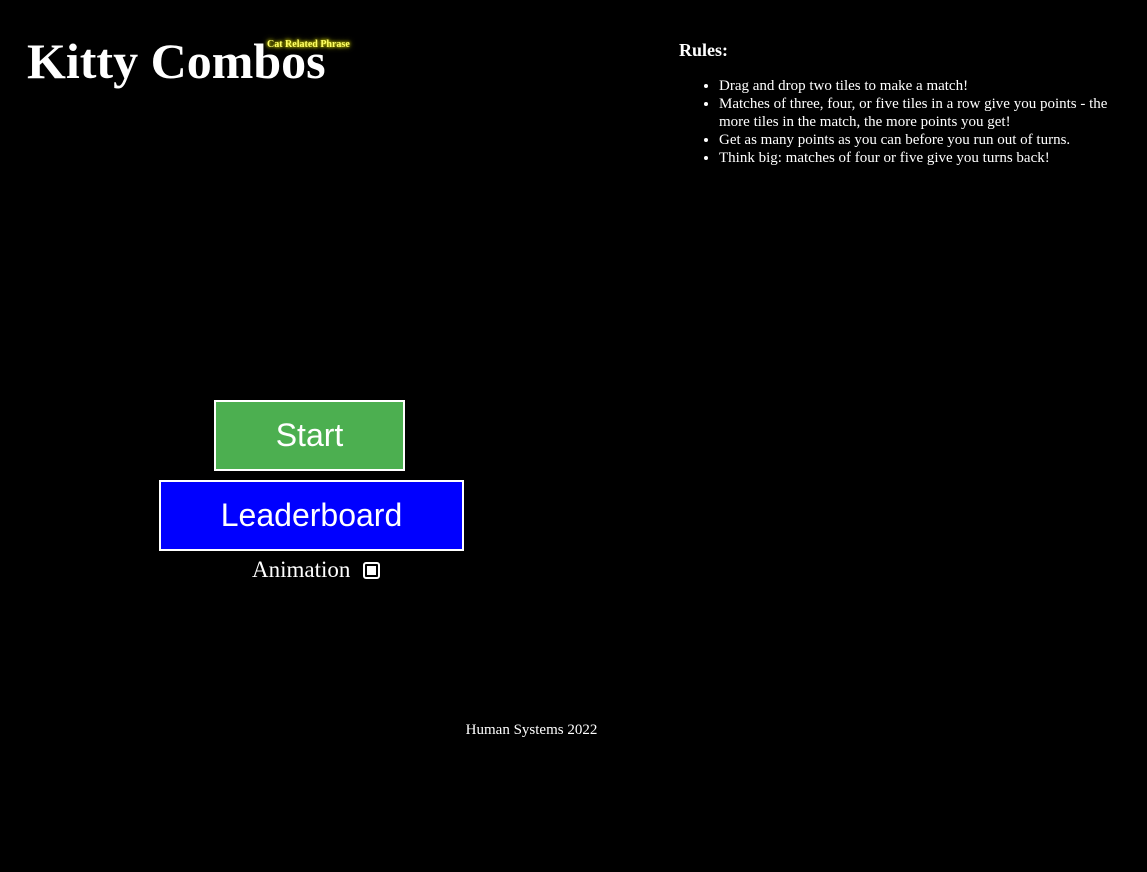 The image size is (1147, 872). I want to click on animation-label: Animation, so click(301, 569).